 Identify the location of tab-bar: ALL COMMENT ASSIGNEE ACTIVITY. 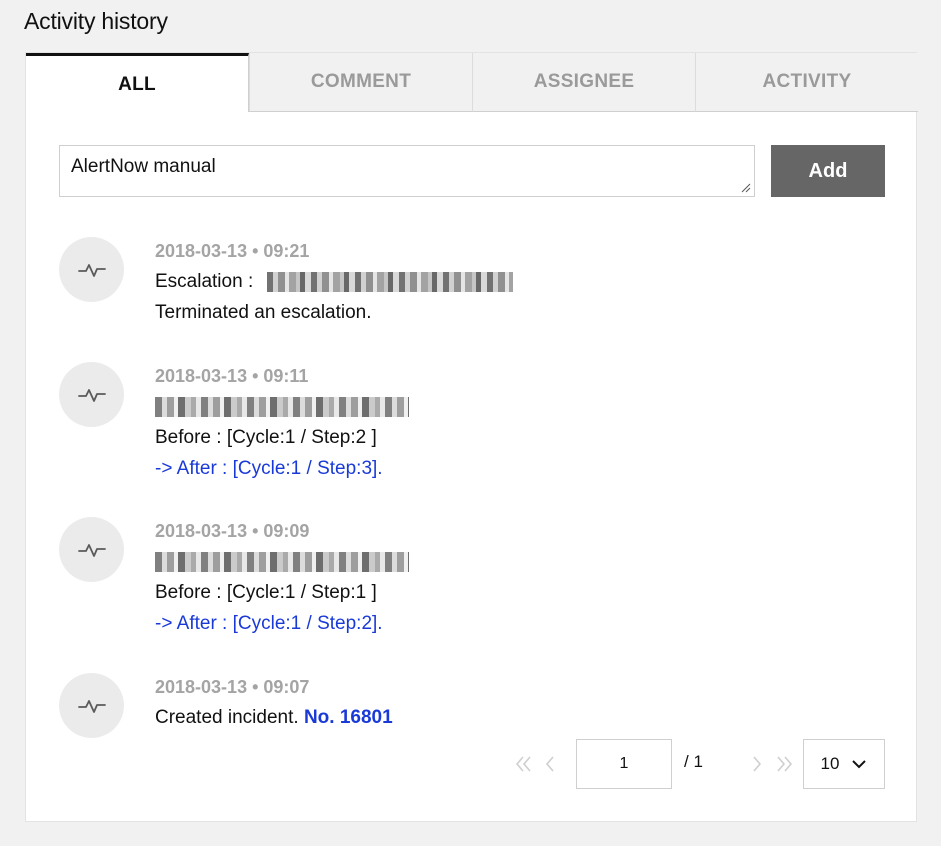
(472, 82).